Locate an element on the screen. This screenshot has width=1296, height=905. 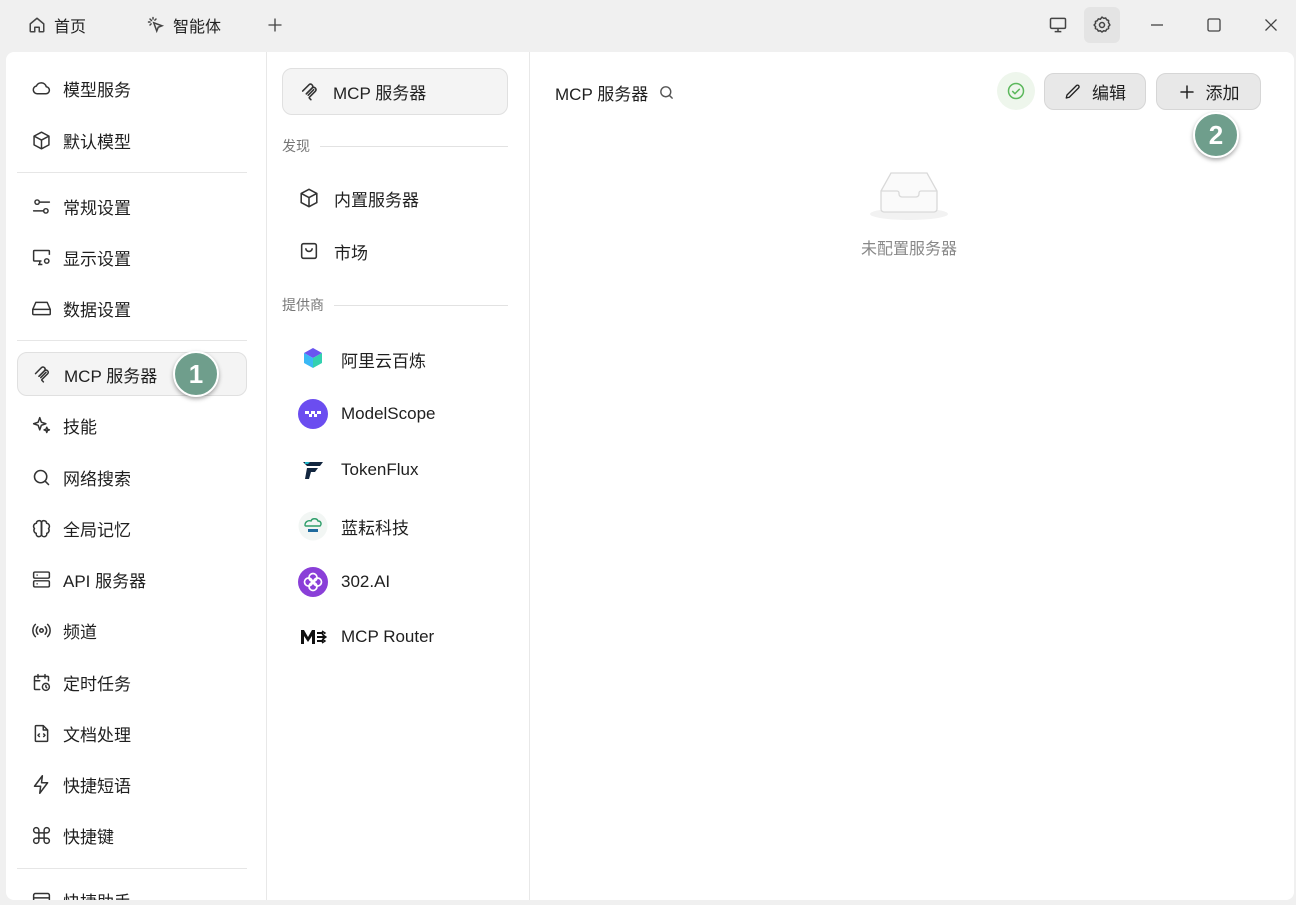
empty-state: 未配置服务器 is located at coordinates (909, 213).